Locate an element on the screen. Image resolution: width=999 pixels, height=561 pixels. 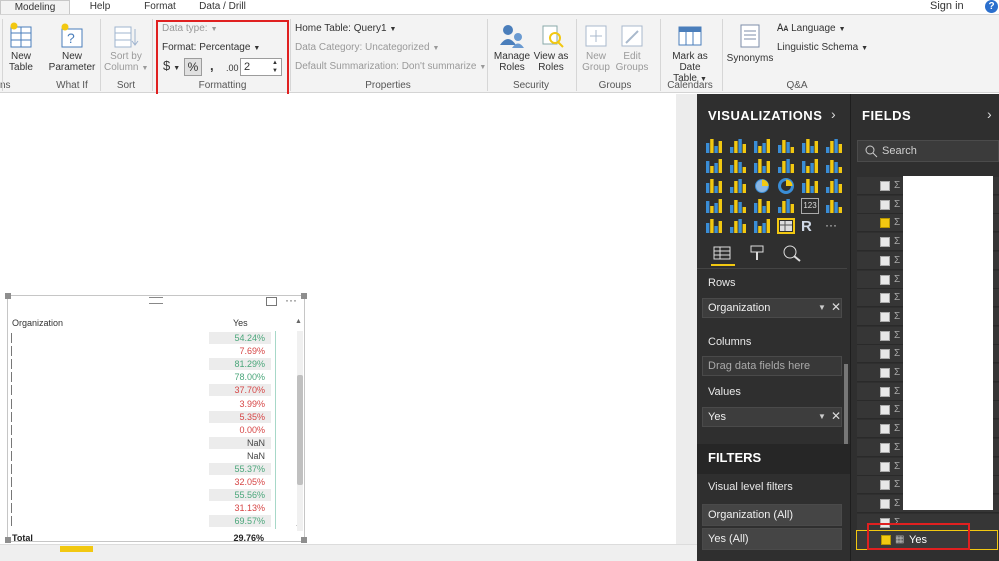
fields-search-input: Search is located at coordinates (928, 151).